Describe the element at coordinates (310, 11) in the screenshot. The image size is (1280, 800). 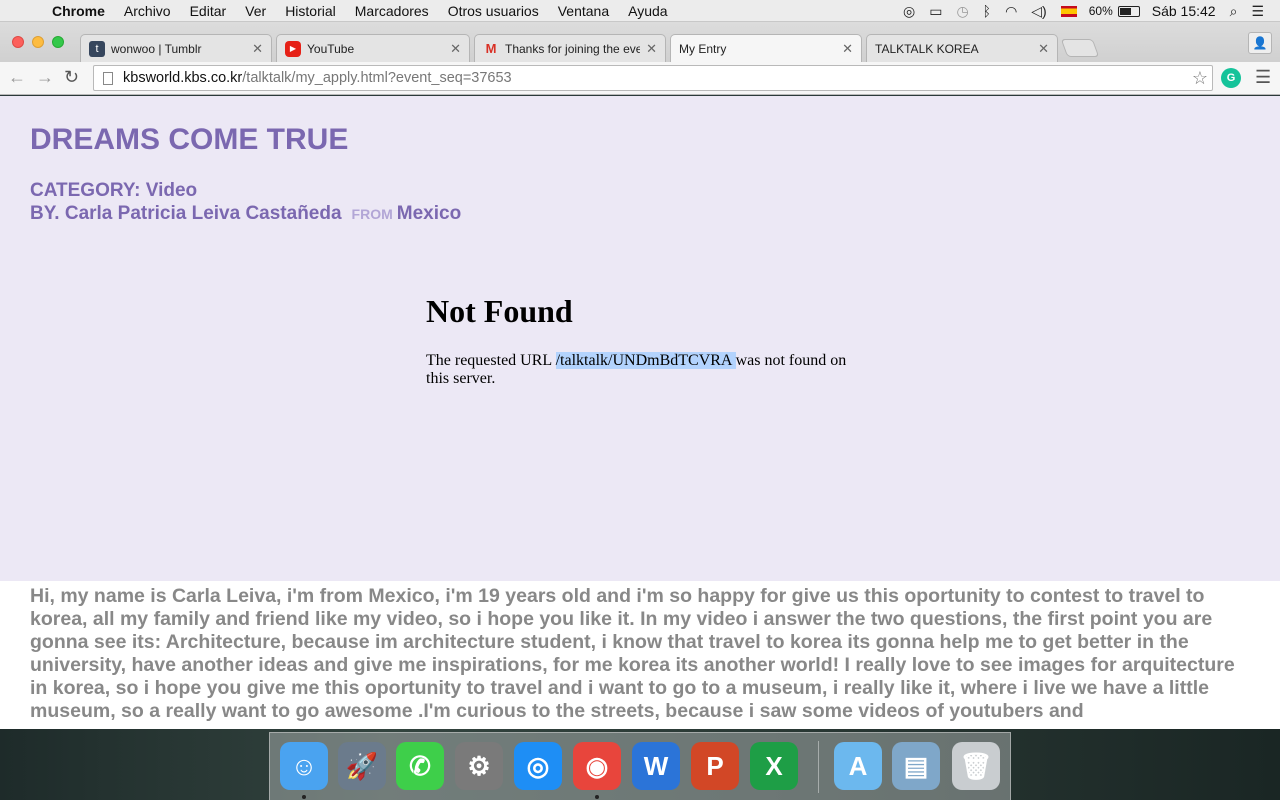
I see `menu-historial: Historial` at that location.